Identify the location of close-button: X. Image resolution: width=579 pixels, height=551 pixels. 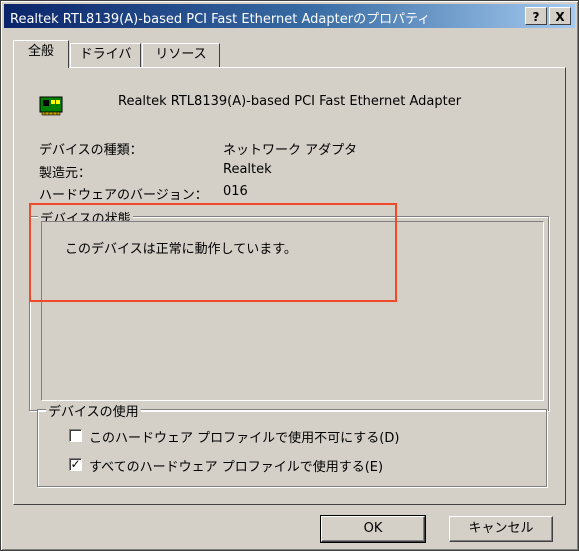
(560, 16).